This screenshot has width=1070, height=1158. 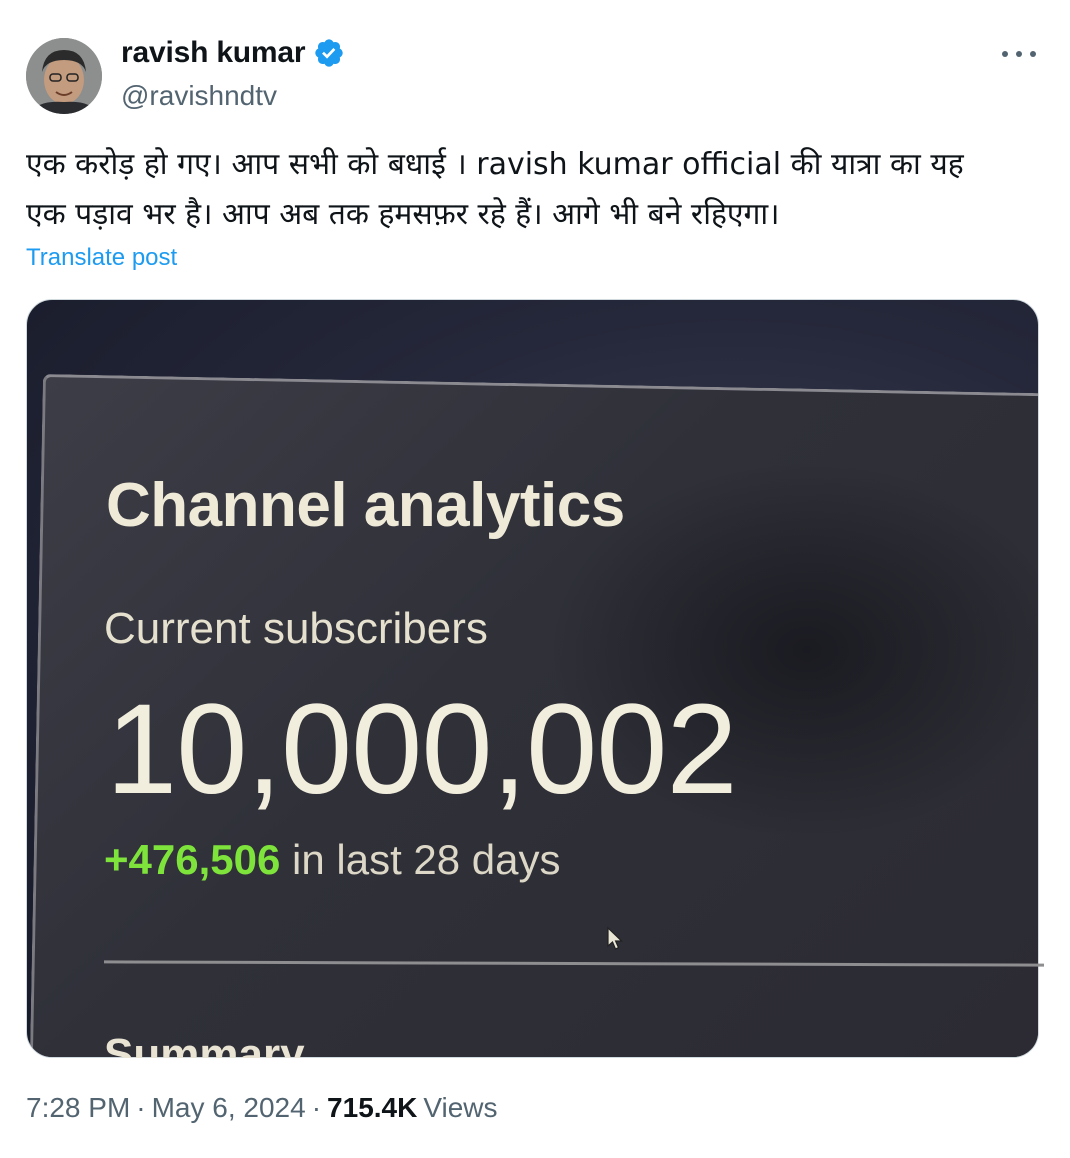 What do you see at coordinates (422, 749) in the screenshot?
I see `subscriber-count: 10,000,002` at bounding box center [422, 749].